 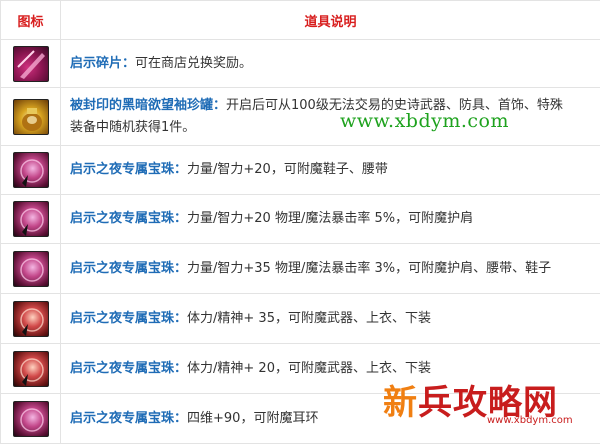 I want to click on watermark-text: www.xbdym.com, so click(x=424, y=121).